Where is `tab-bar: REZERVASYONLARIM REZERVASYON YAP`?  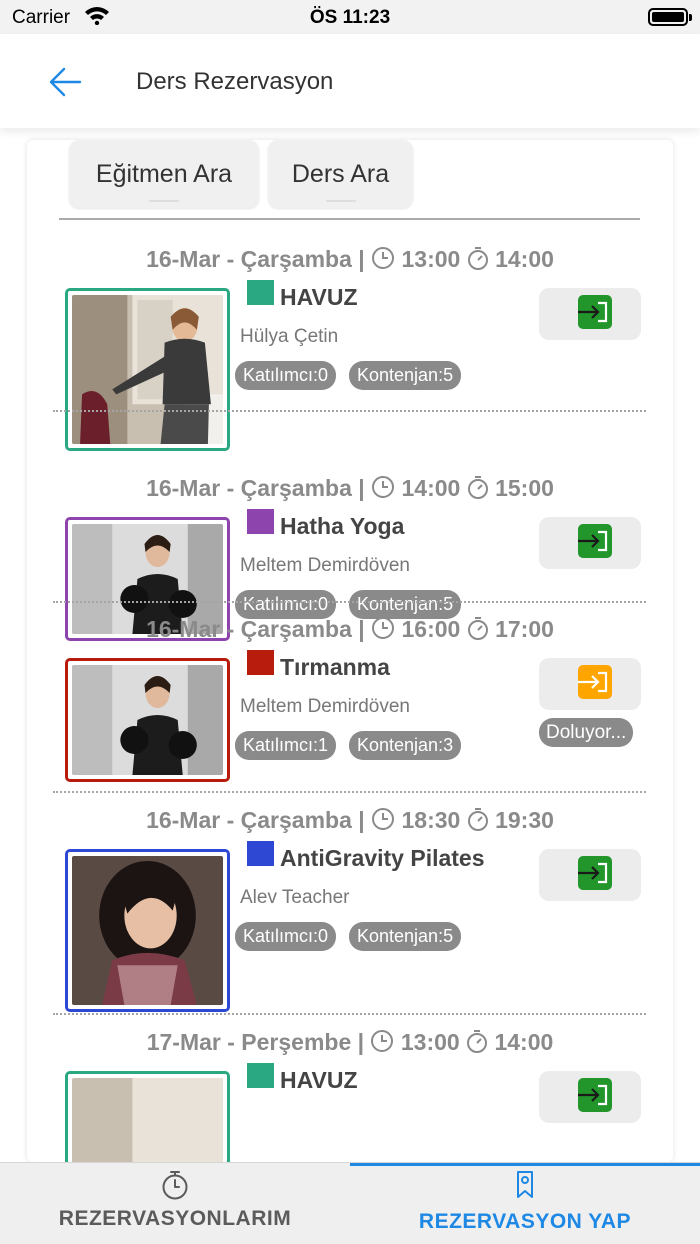 tab-bar: REZERVASYONLARIM REZERVASYON YAP is located at coordinates (350, 1203).